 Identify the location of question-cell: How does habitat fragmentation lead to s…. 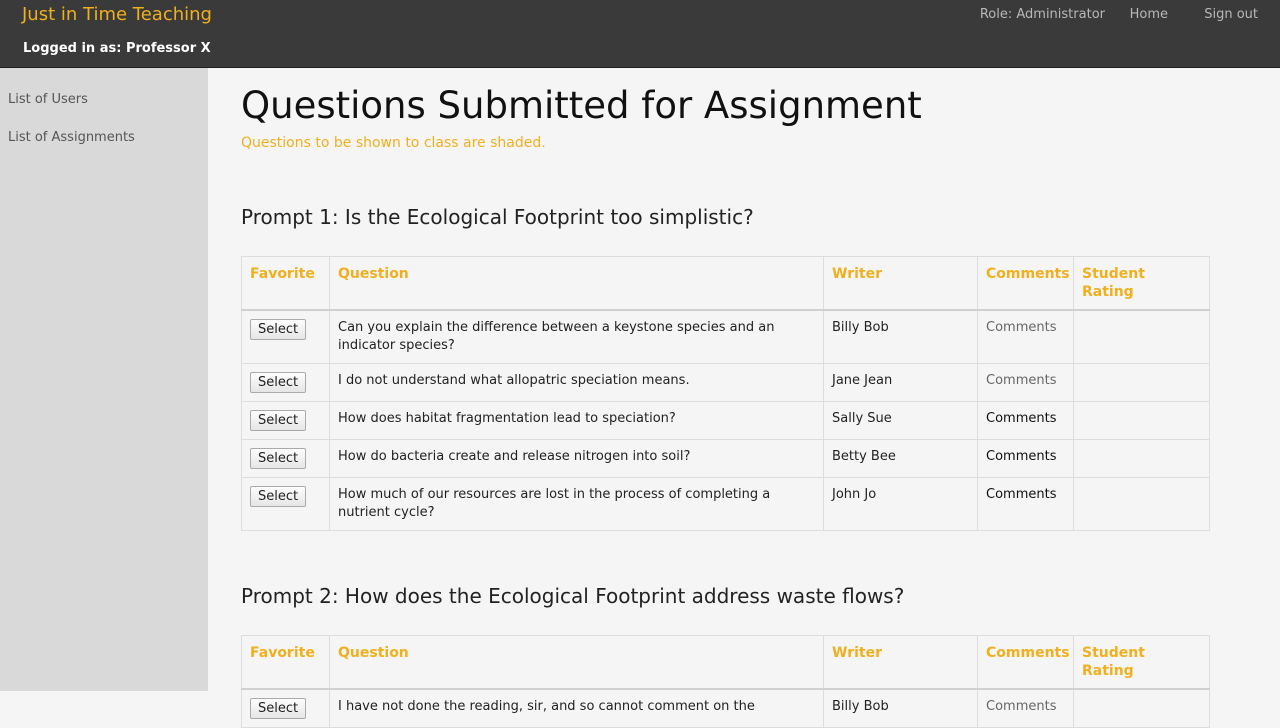
(576, 420).